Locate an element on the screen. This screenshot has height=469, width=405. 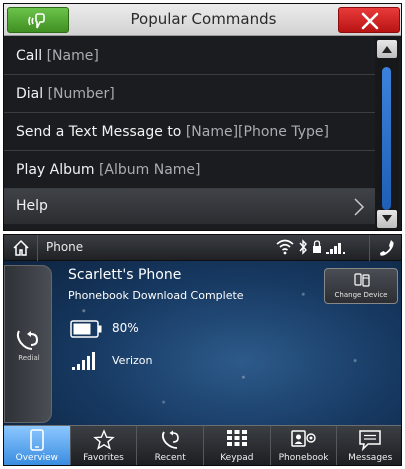
carrier-name: Verizon is located at coordinates (132, 360).